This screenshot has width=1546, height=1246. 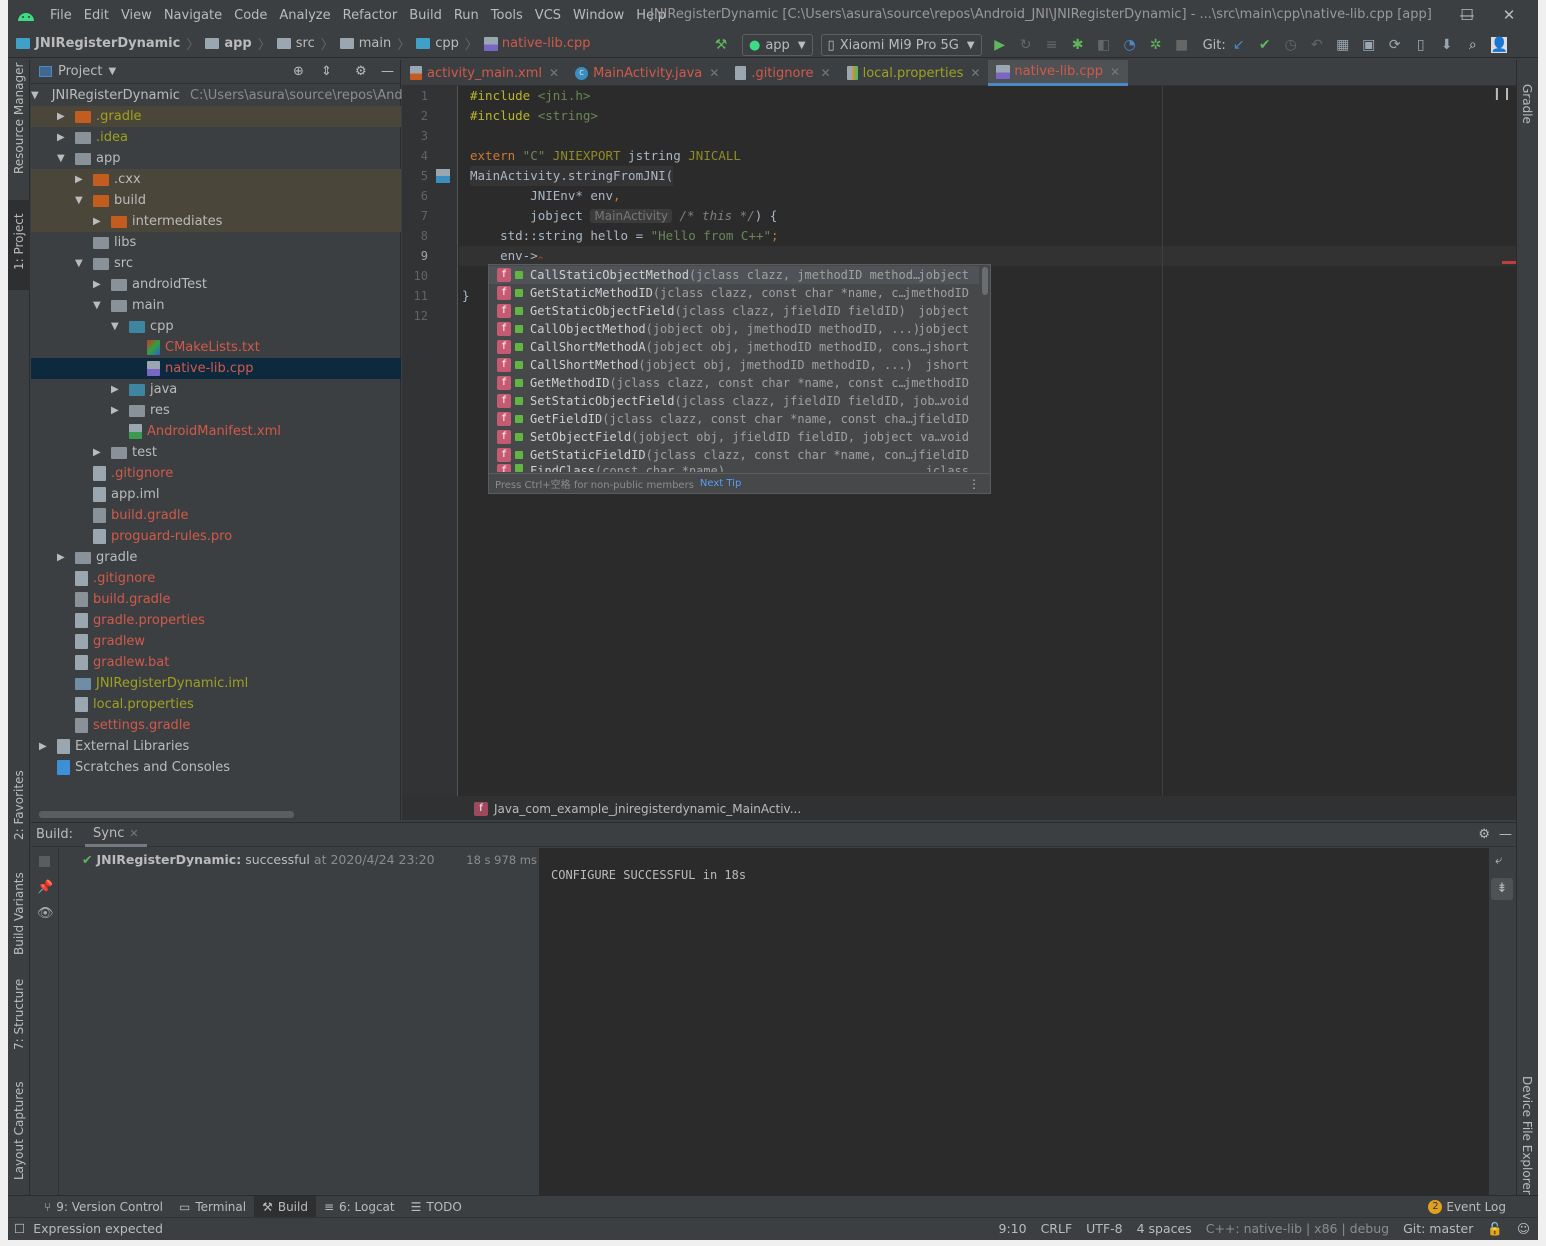 What do you see at coordinates (19, 1130) in the screenshot?
I see `layout-captures-tab: Layout Captures` at bounding box center [19, 1130].